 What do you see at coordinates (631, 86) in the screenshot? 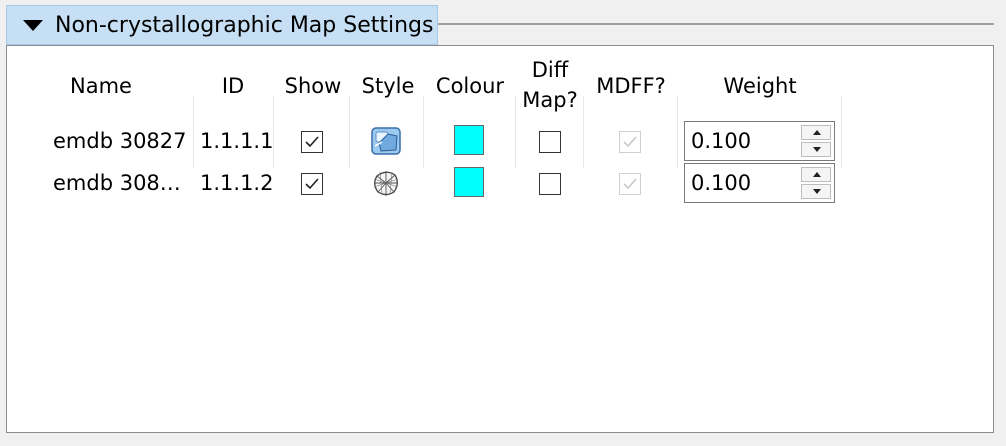
I see `column-header-mdff: MDFF?` at bounding box center [631, 86].